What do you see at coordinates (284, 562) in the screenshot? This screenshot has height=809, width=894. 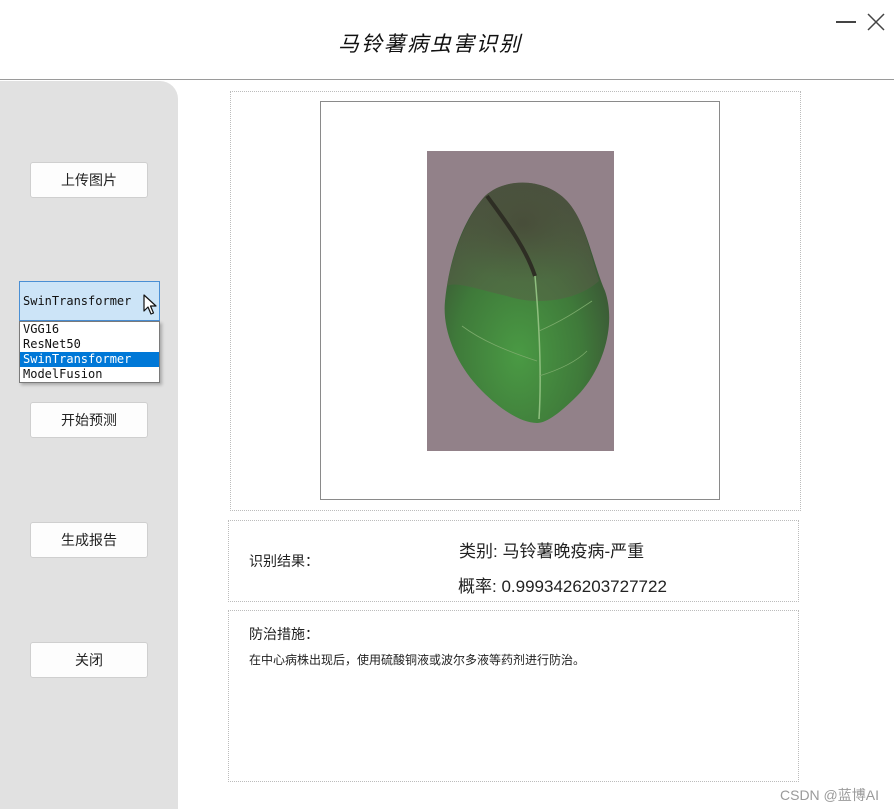 I see `result-label: 识别结果：` at bounding box center [284, 562].